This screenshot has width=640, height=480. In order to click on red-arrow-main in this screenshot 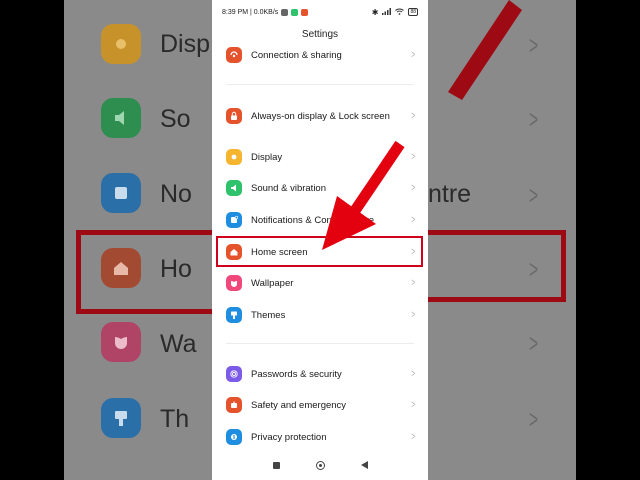, I will do `click(363, 195)`.